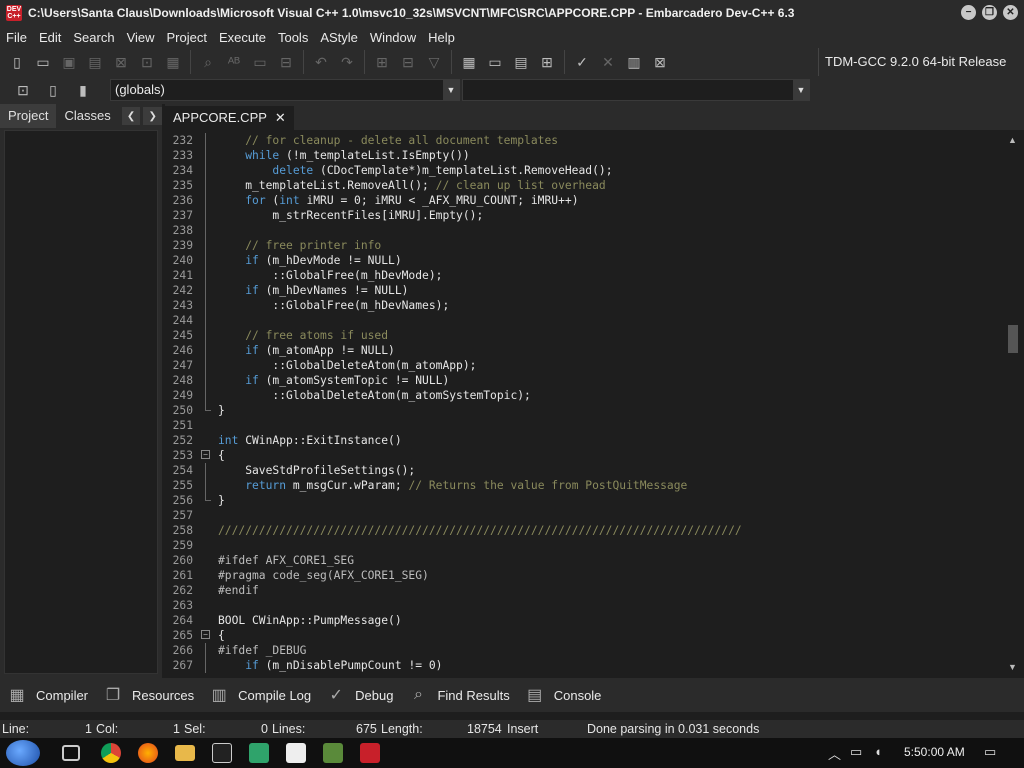  I want to click on tile-windows-icon: ▦, so click(469, 62).